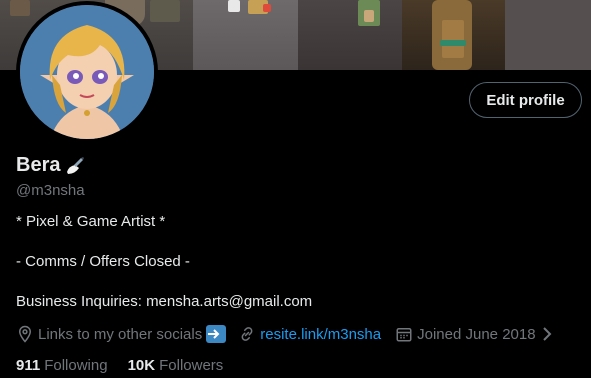 Image resolution: width=591 pixels, height=378 pixels. What do you see at coordinates (50, 190) in the screenshot?
I see `profile-handle: @m3nsha` at bounding box center [50, 190].